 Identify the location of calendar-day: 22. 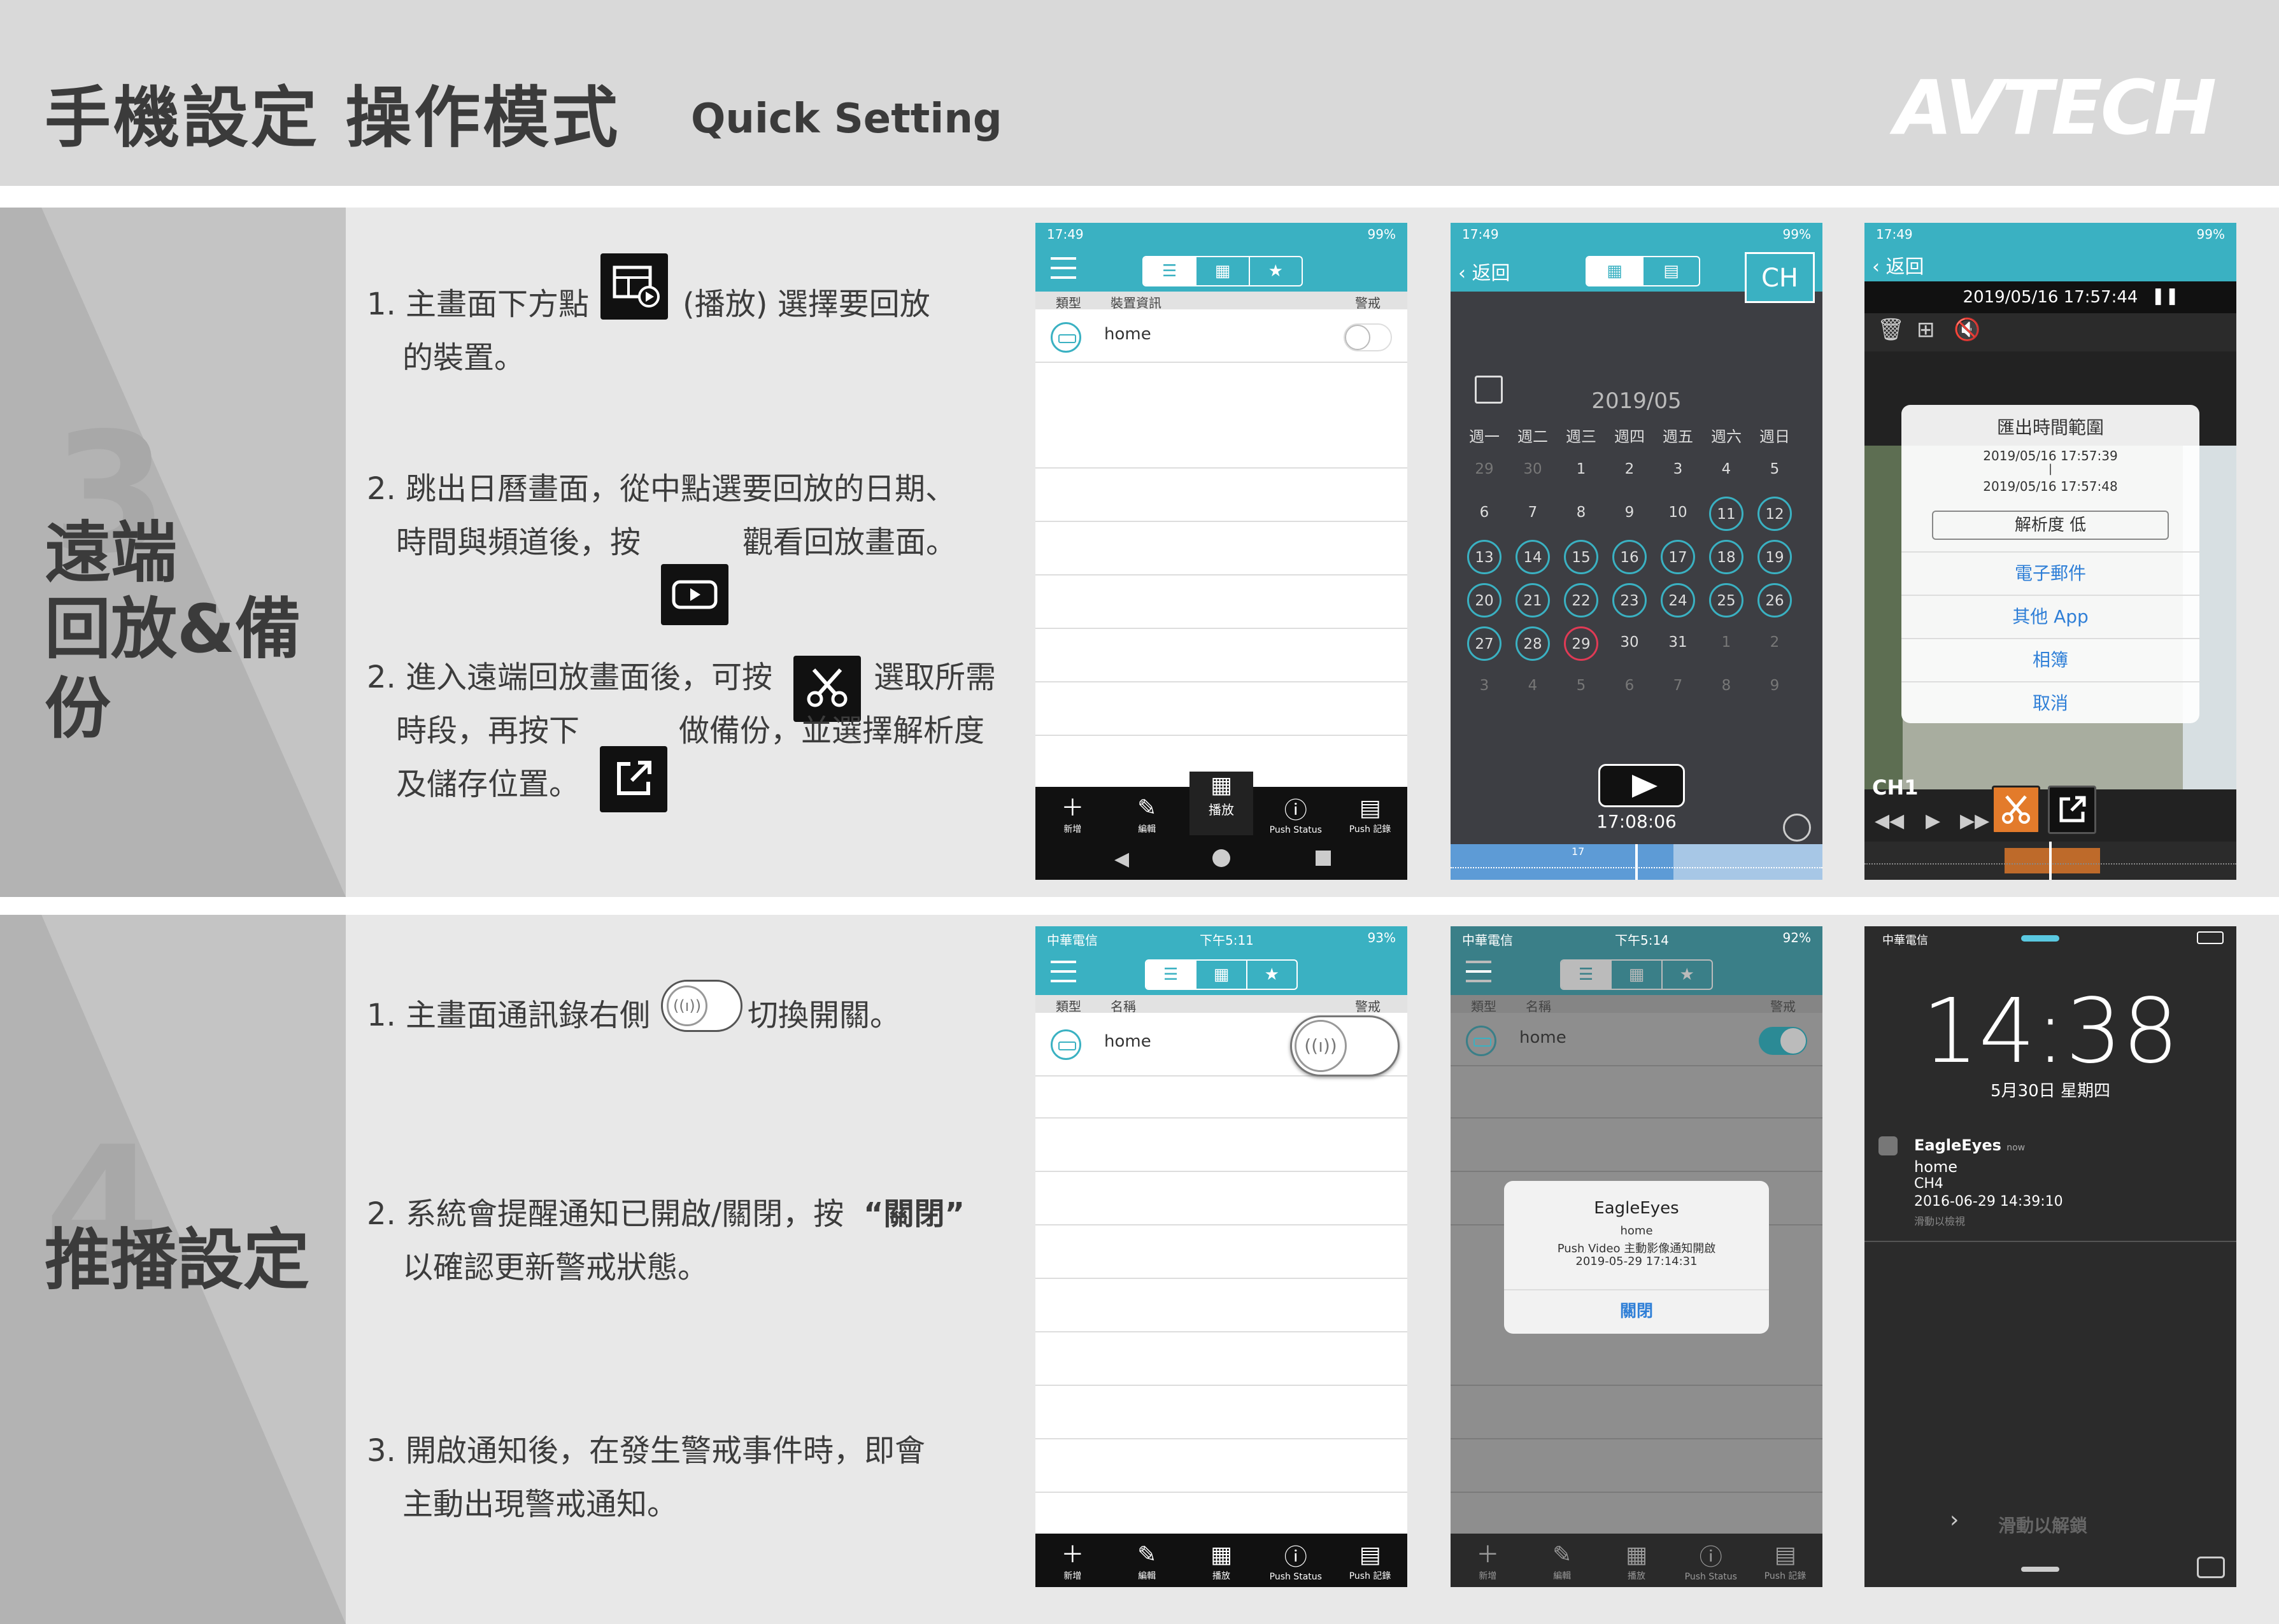
(1581, 600).